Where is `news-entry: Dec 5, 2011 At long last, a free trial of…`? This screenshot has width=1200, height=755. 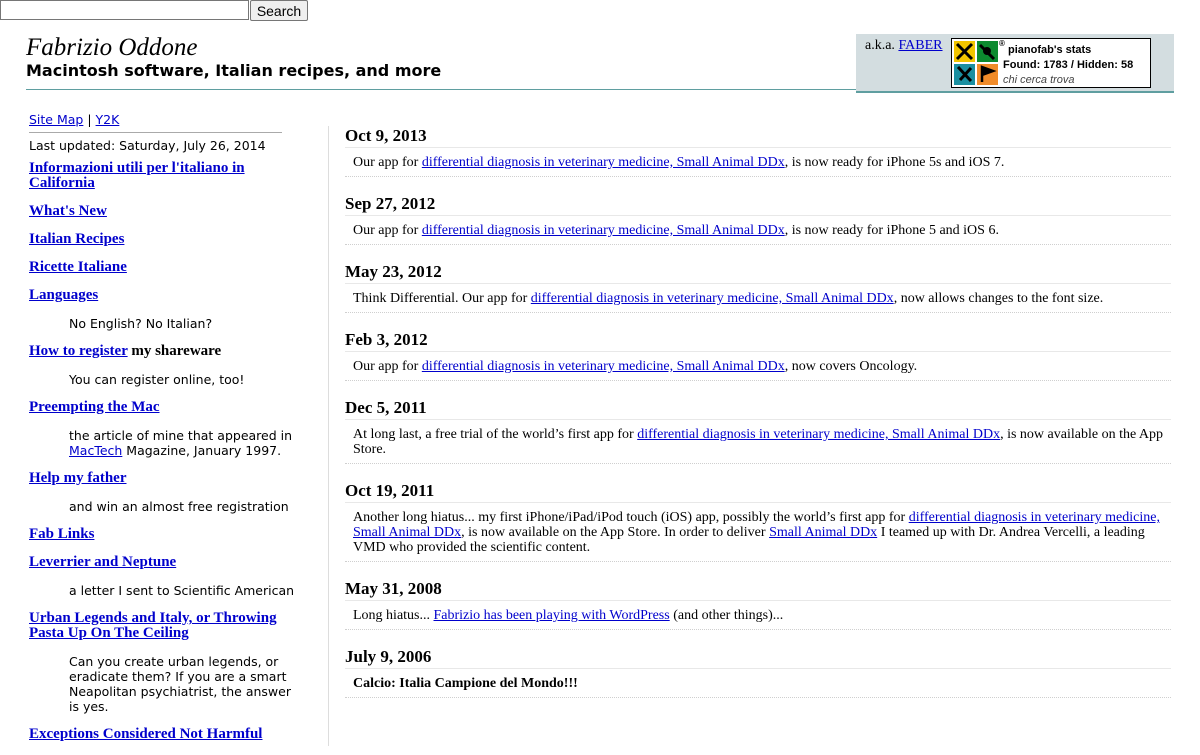
news-entry: Dec 5, 2011 At long last, a free trial of… is located at coordinates (758, 439).